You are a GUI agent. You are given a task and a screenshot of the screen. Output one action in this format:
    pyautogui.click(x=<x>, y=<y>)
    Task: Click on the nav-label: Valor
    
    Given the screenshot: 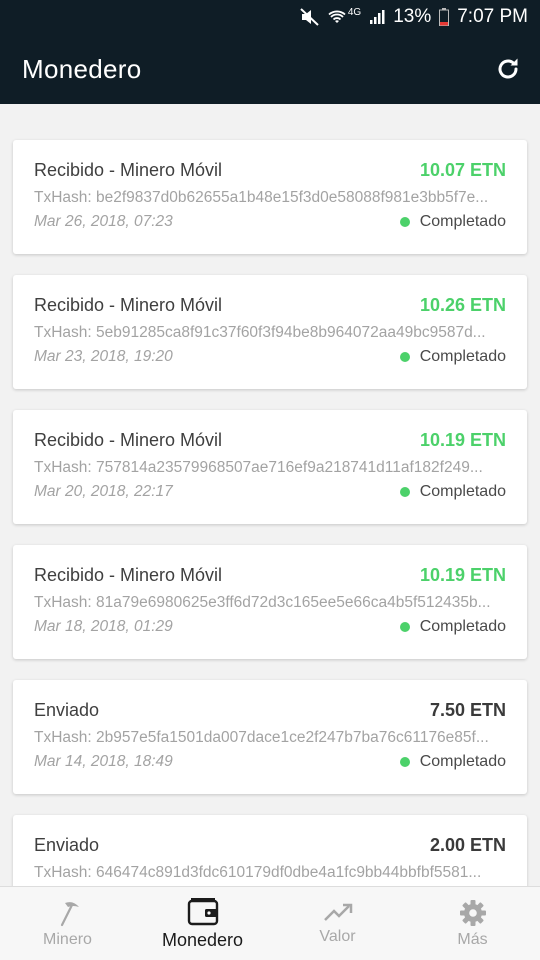 What is the action you would take?
    pyautogui.click(x=337, y=936)
    